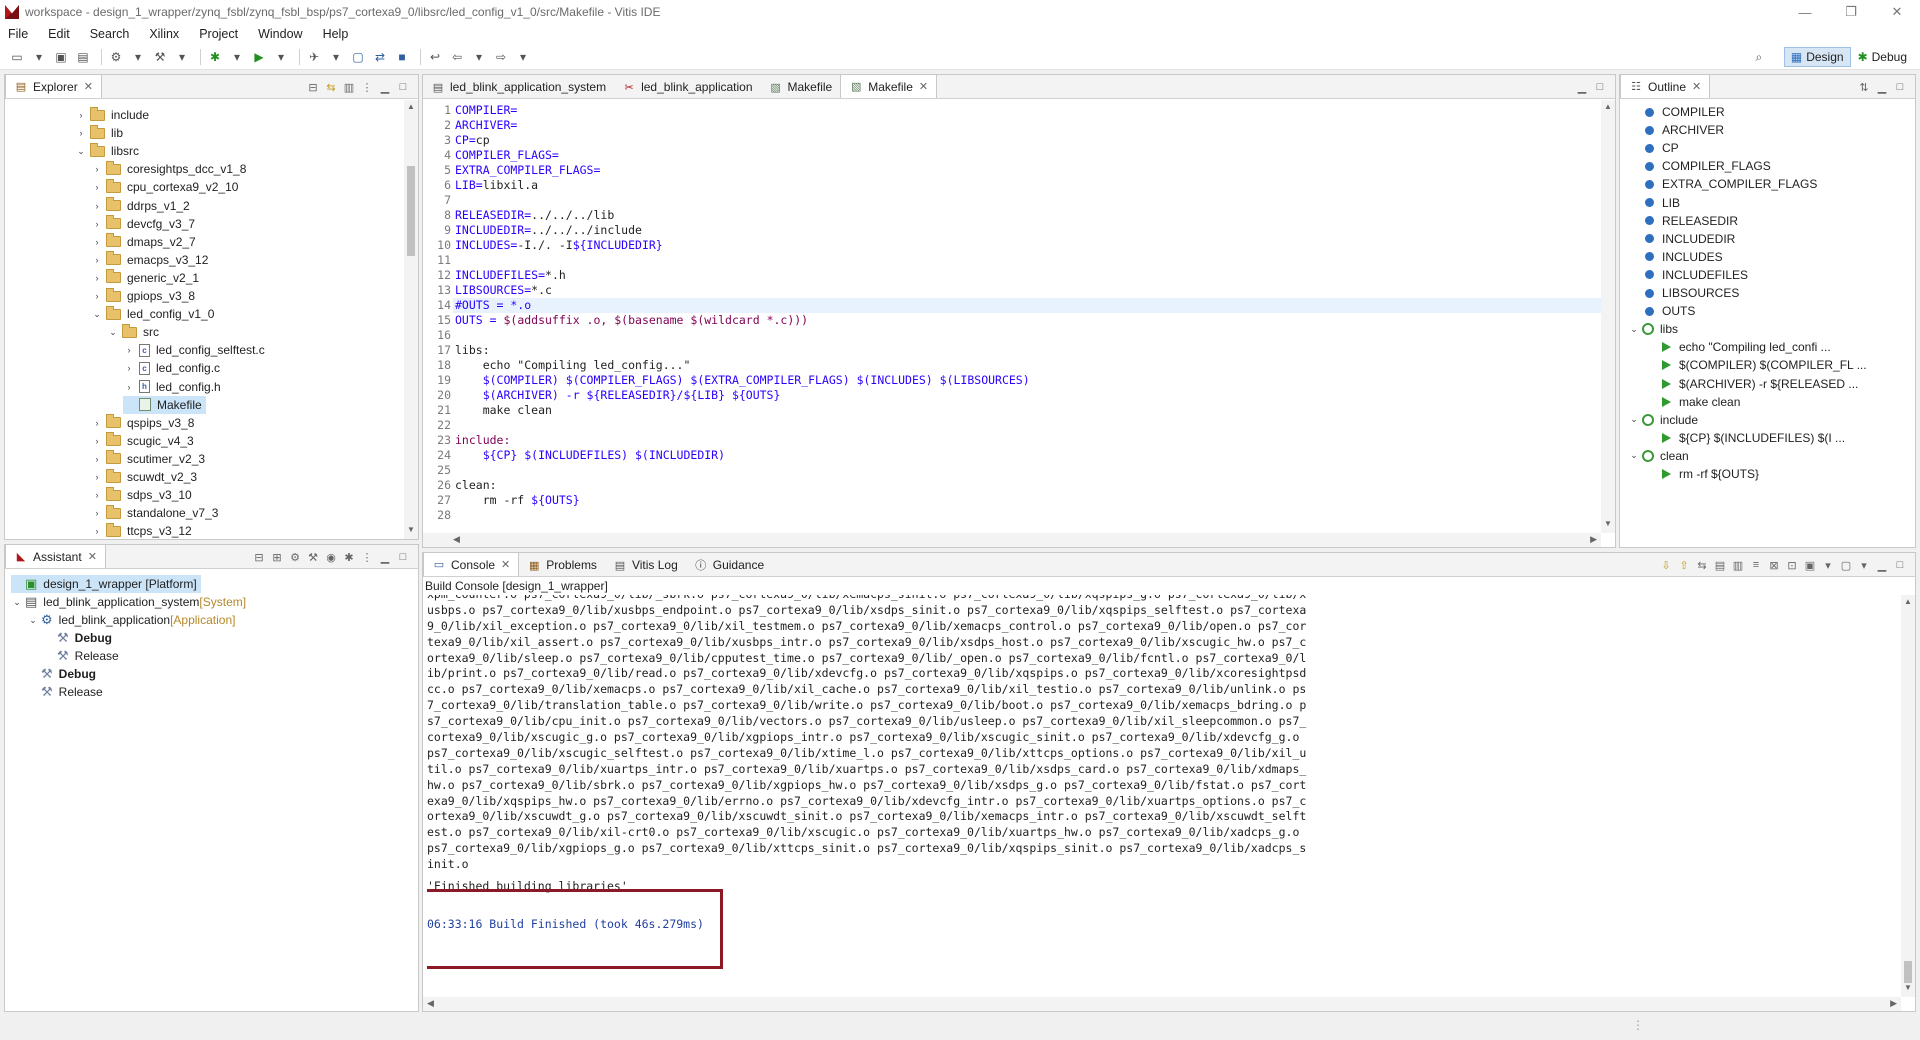 The image size is (1920, 1040). Describe the element at coordinates (1675, 257) in the screenshot. I see `outline-item: INCLUDES` at that location.